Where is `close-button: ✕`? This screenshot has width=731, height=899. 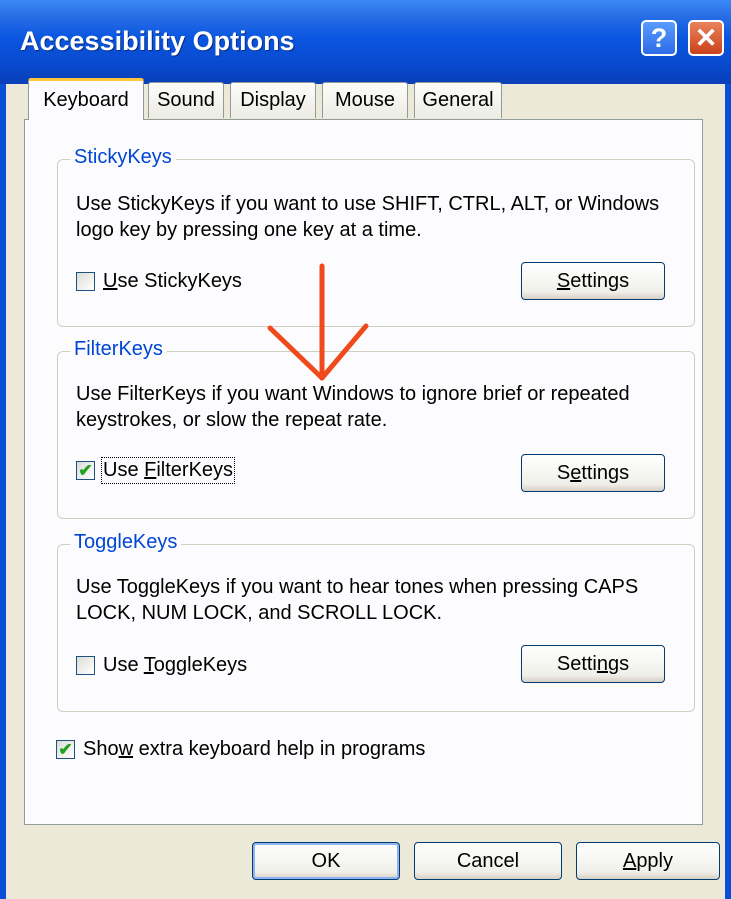 close-button: ✕ is located at coordinates (706, 38).